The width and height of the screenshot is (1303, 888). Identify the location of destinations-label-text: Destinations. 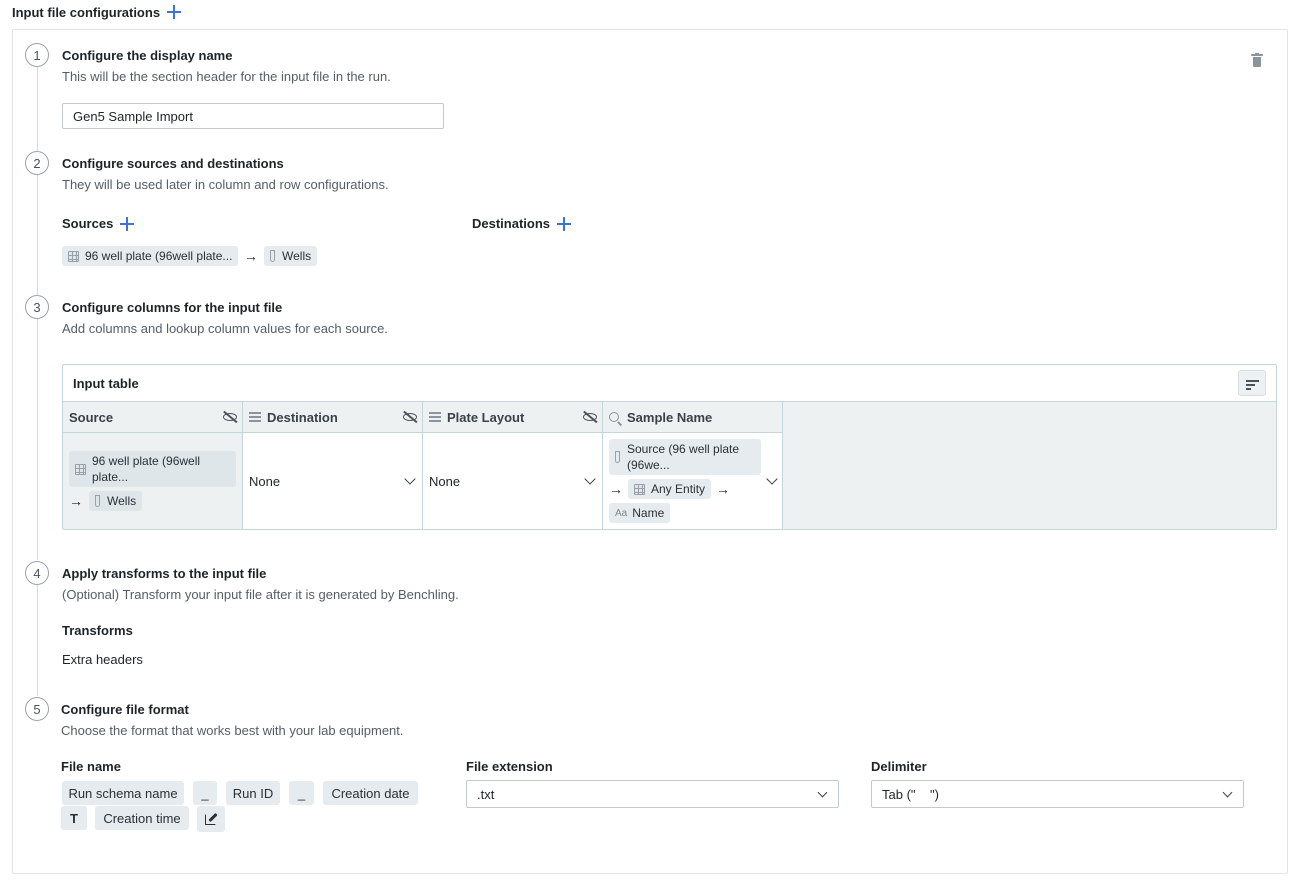
(511, 223).